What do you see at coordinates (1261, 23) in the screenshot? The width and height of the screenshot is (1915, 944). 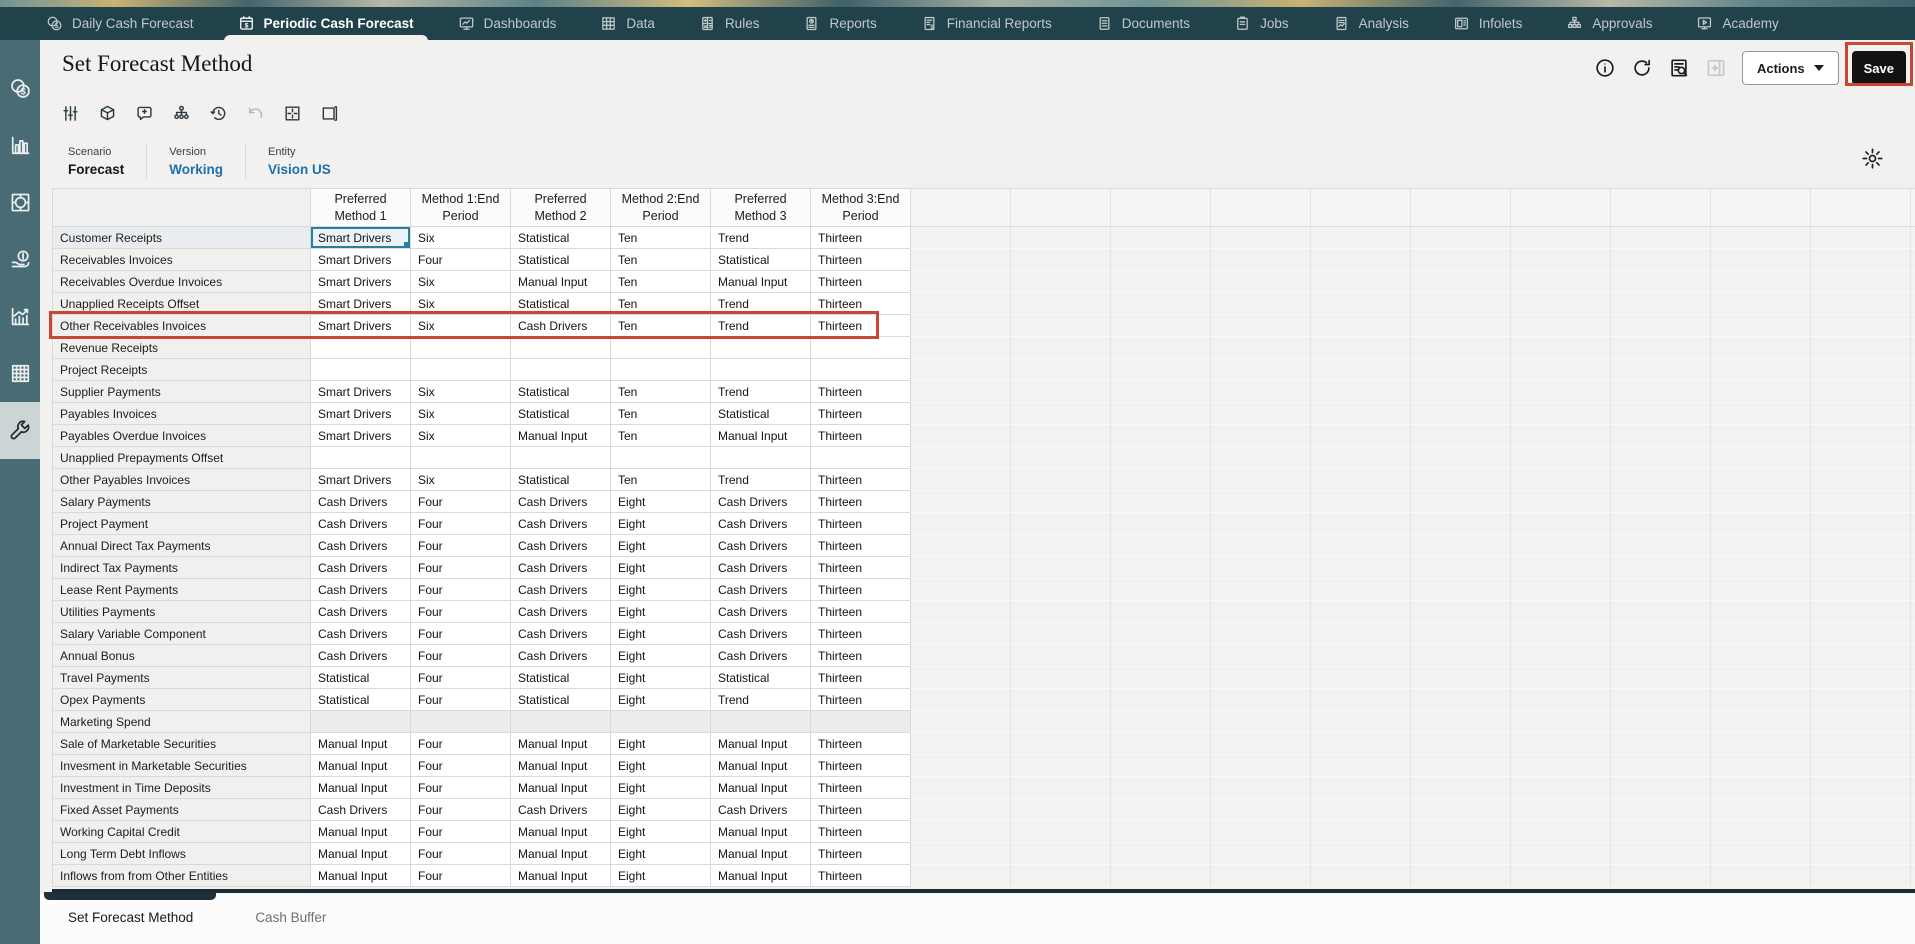 I see `nav-tab-jobs: Jobs` at bounding box center [1261, 23].